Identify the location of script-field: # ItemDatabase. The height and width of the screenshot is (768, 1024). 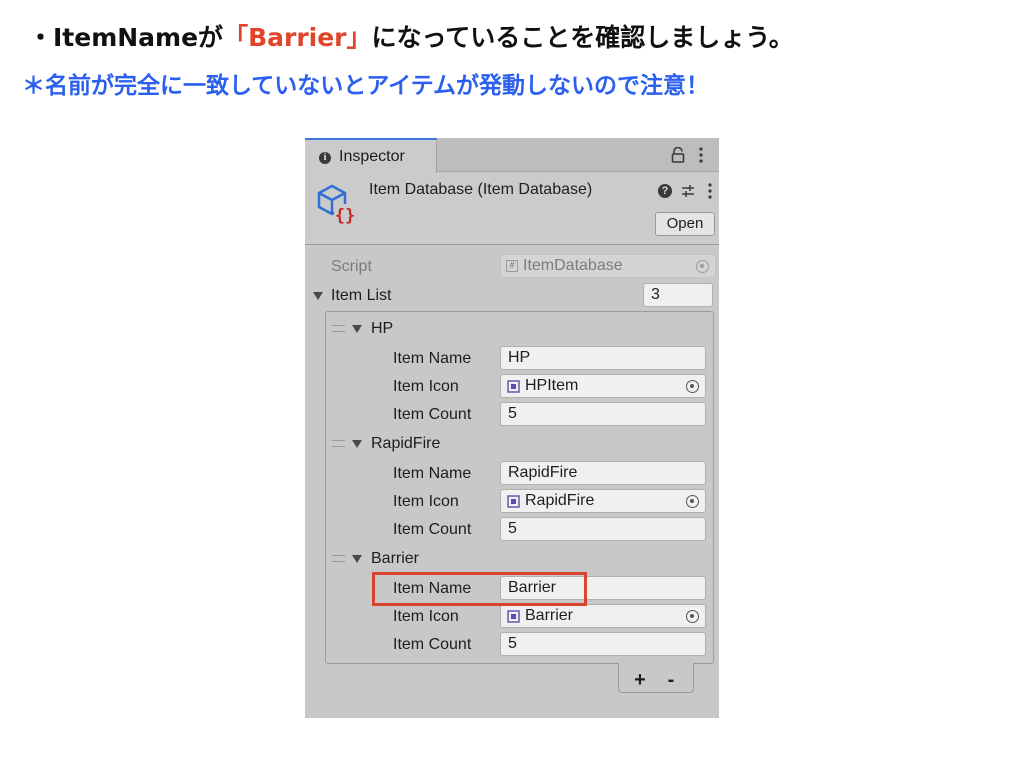
(608, 266).